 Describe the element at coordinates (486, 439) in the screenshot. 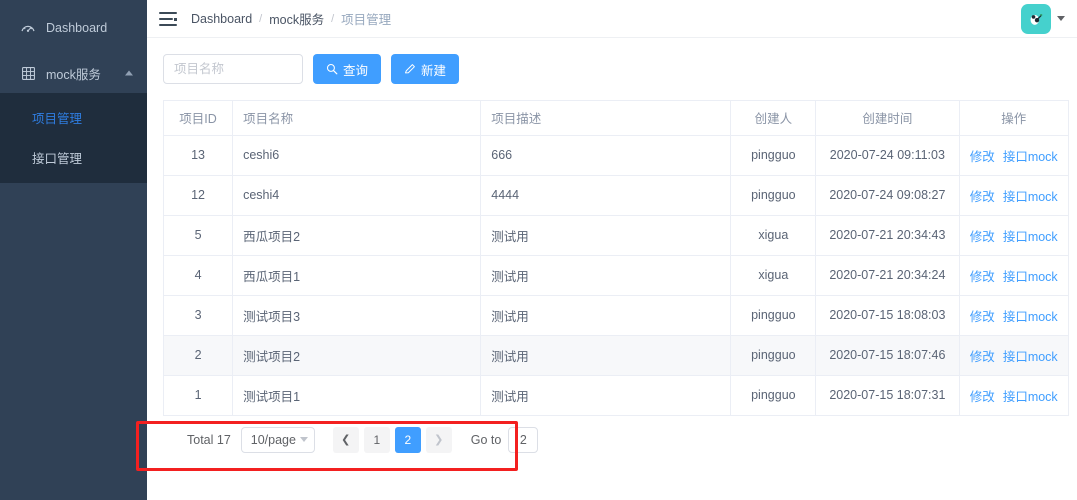

I see `pagination-goto-label: Go to` at that location.